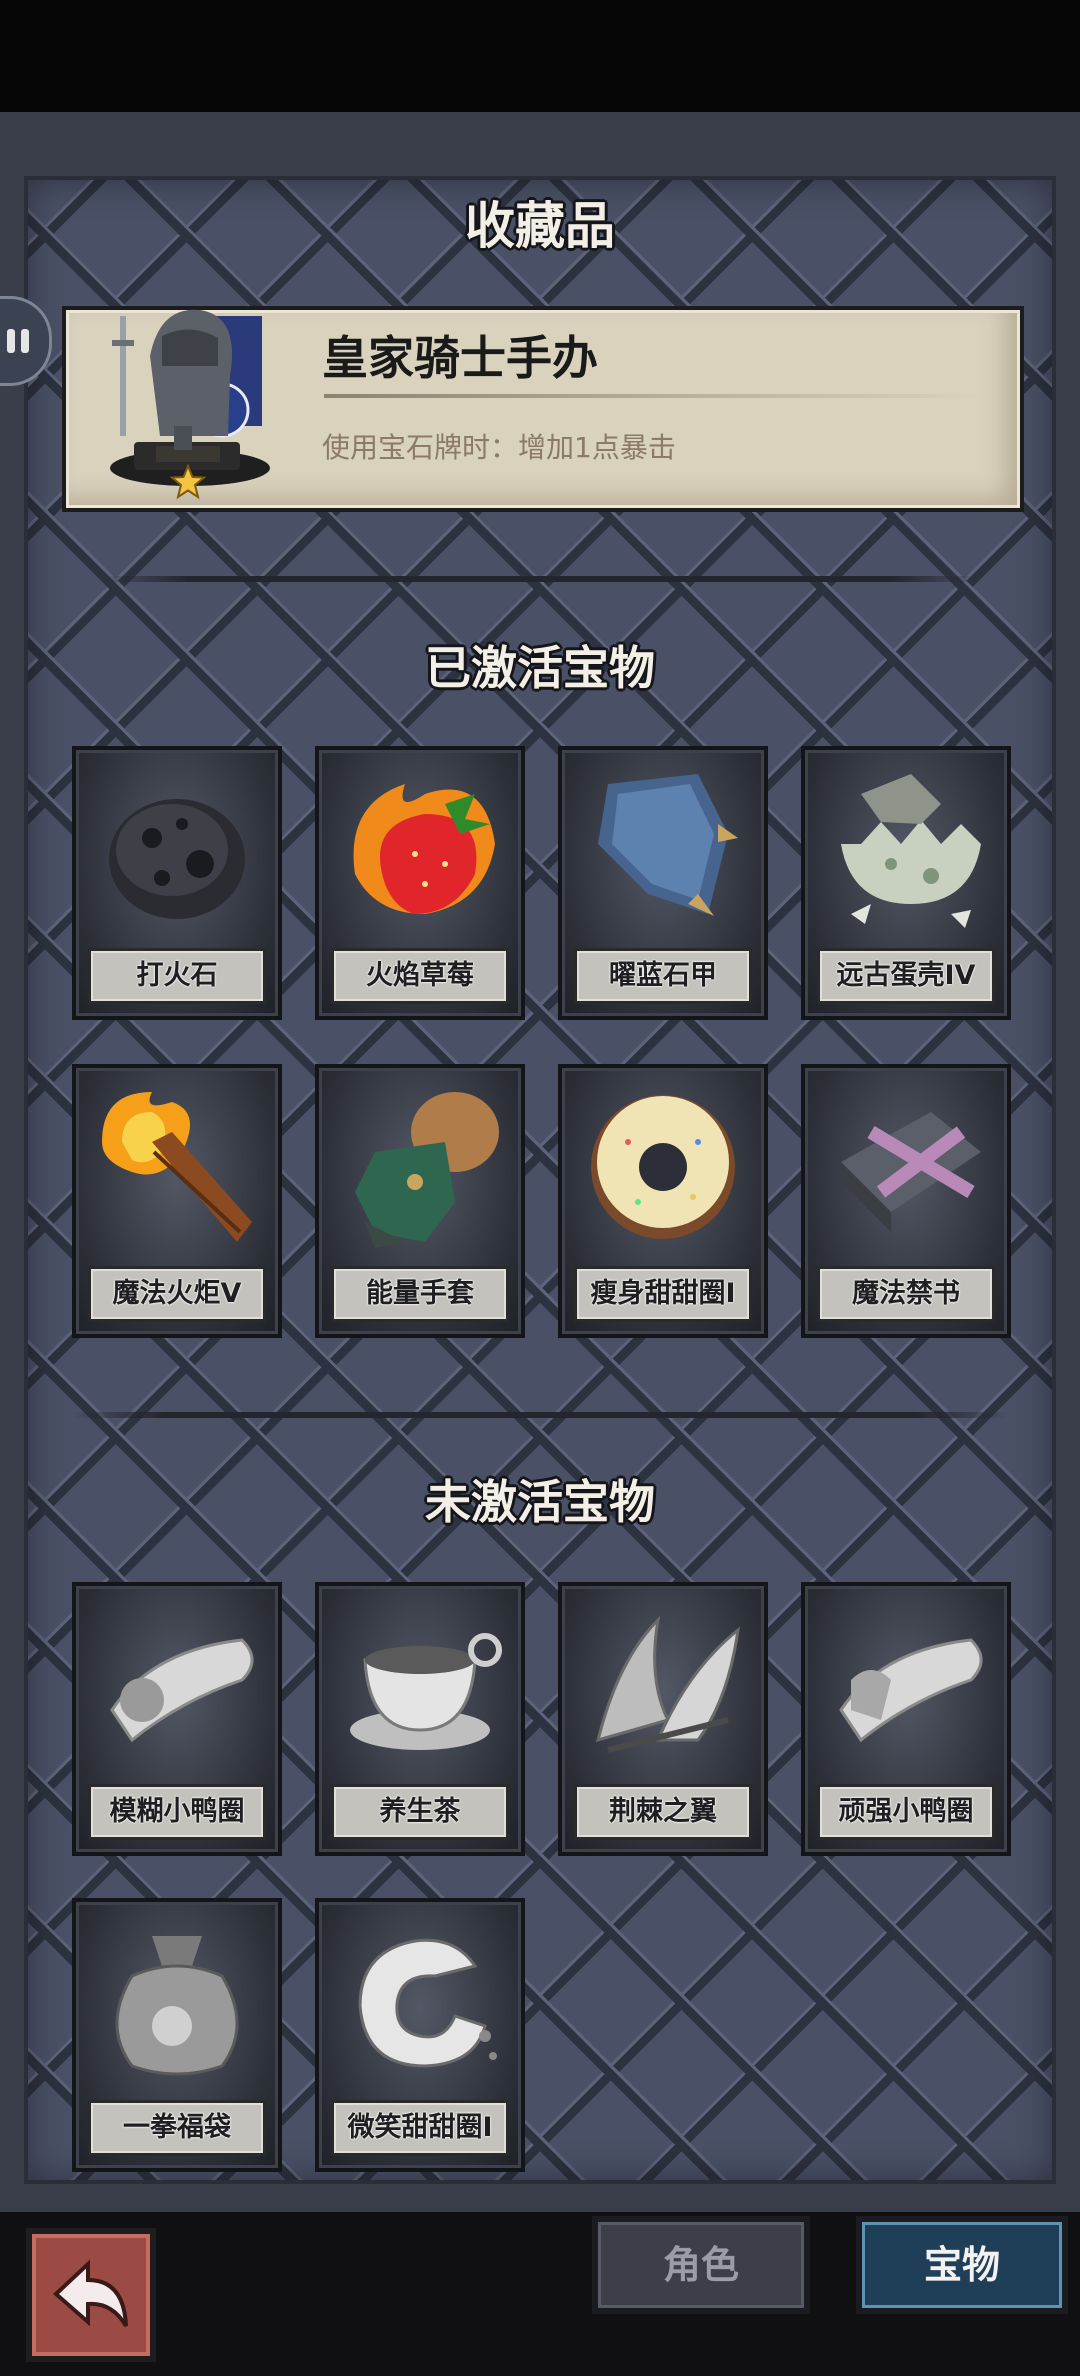 This screenshot has height=2376, width=1080. What do you see at coordinates (420, 1294) in the screenshot?
I see `treasure-label: 能量手套` at bounding box center [420, 1294].